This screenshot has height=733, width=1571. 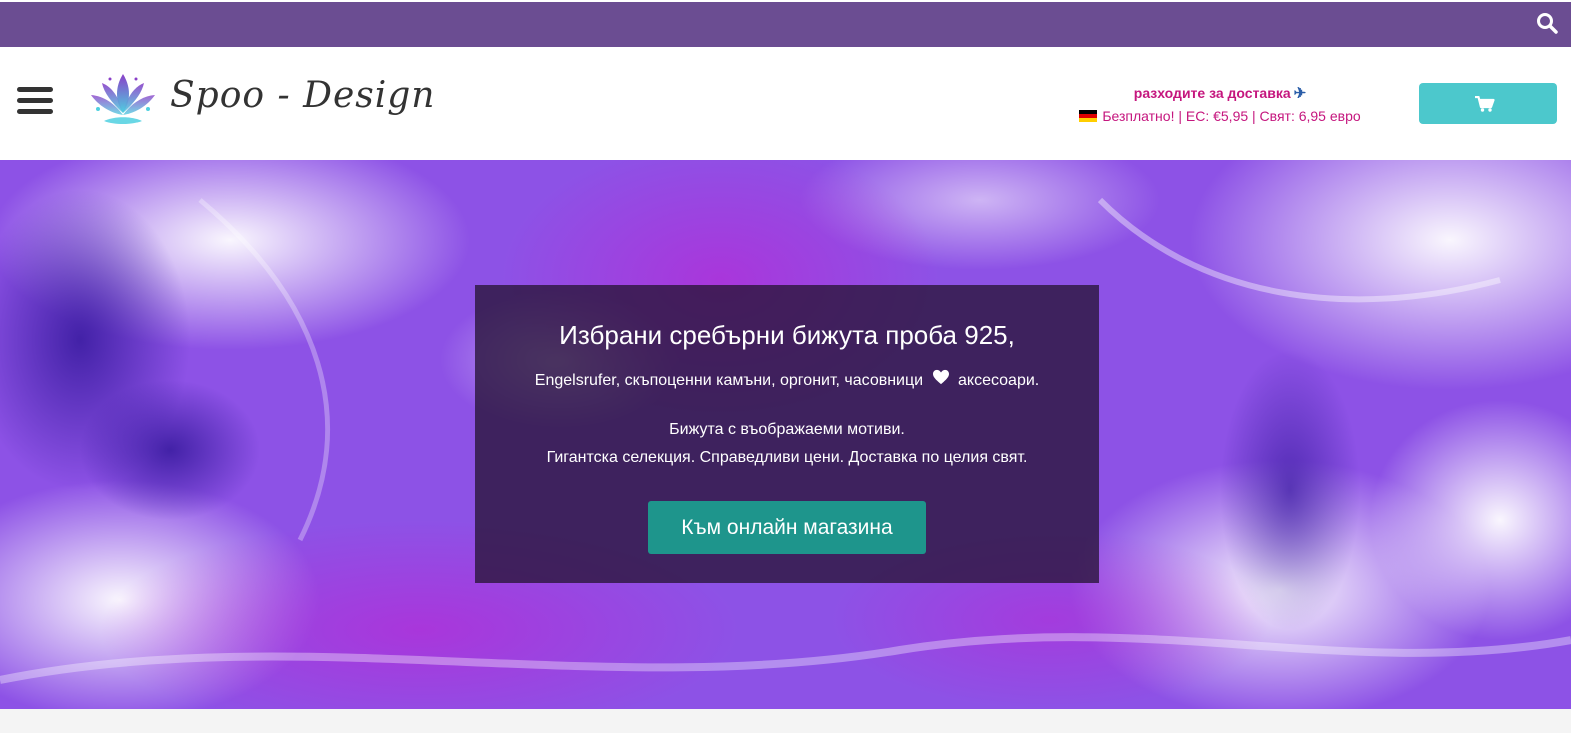 I want to click on shipping-title: разходите за доставка, so click(x=1212, y=93).